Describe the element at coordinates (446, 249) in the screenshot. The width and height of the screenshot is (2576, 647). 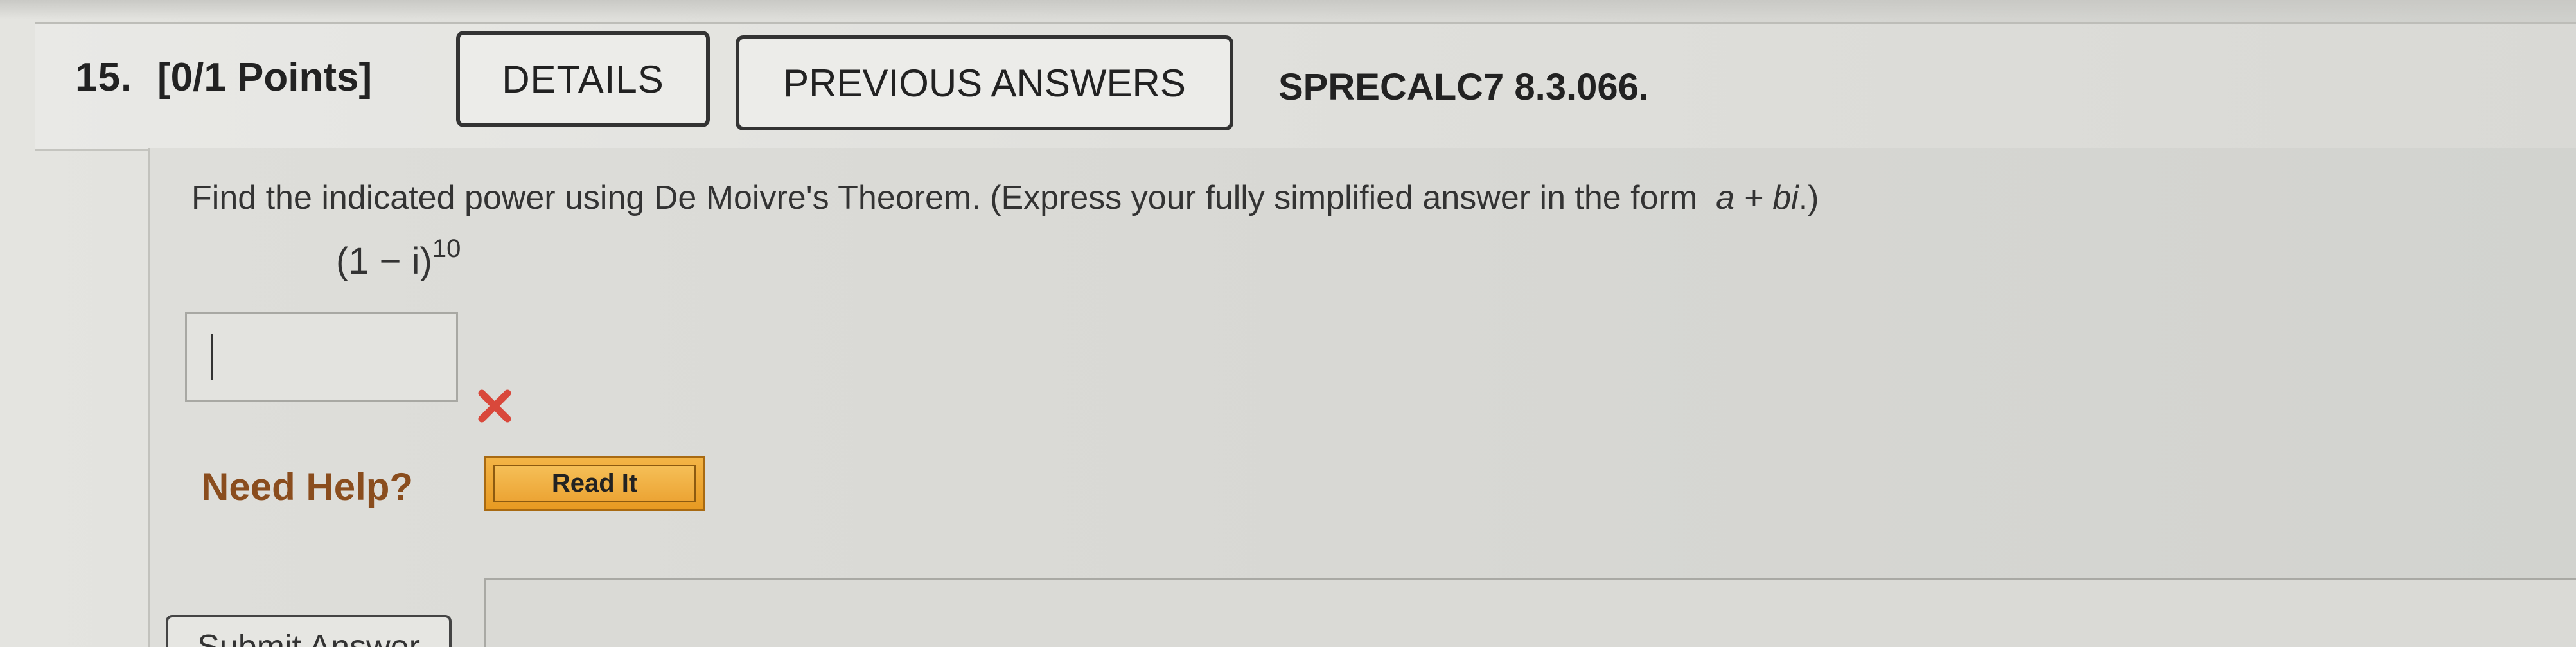
I see `expression-exponent: 10` at that location.